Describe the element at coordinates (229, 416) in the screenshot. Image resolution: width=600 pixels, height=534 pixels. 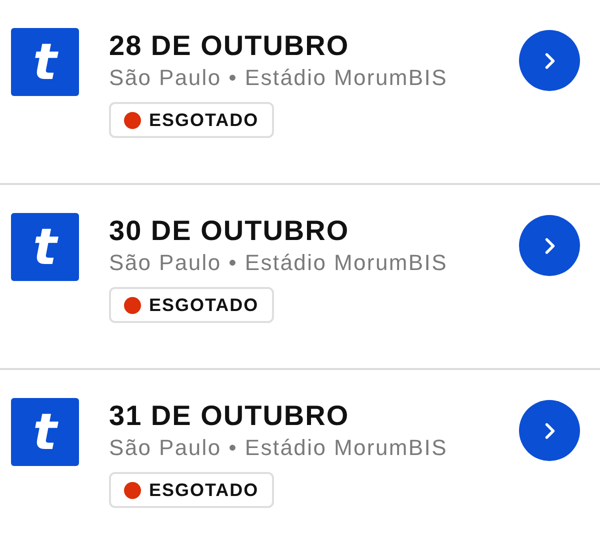
I see `event-date: 31 DE OUTUBRO` at that location.